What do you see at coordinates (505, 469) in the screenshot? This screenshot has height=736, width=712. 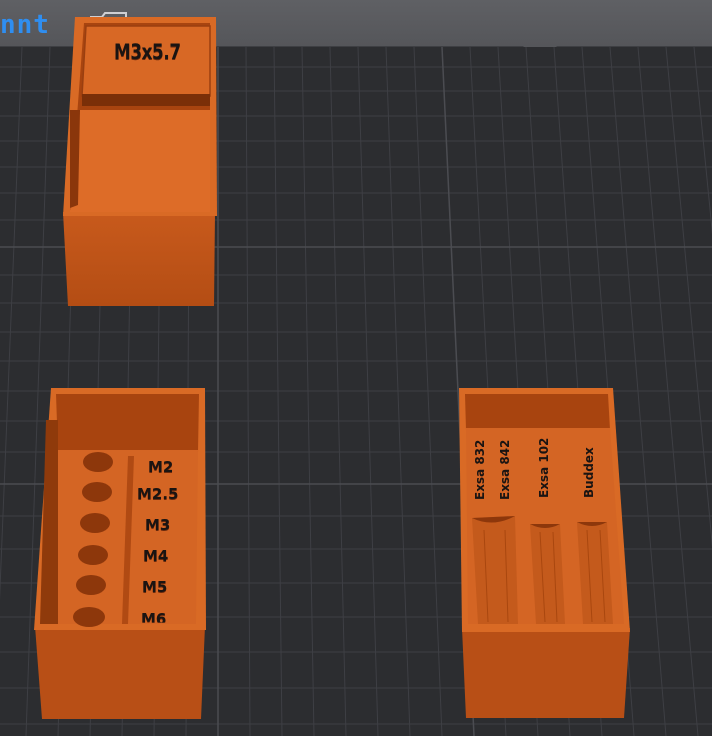 I see `battery-label-exsa-842: Exsa 842` at bounding box center [505, 469].